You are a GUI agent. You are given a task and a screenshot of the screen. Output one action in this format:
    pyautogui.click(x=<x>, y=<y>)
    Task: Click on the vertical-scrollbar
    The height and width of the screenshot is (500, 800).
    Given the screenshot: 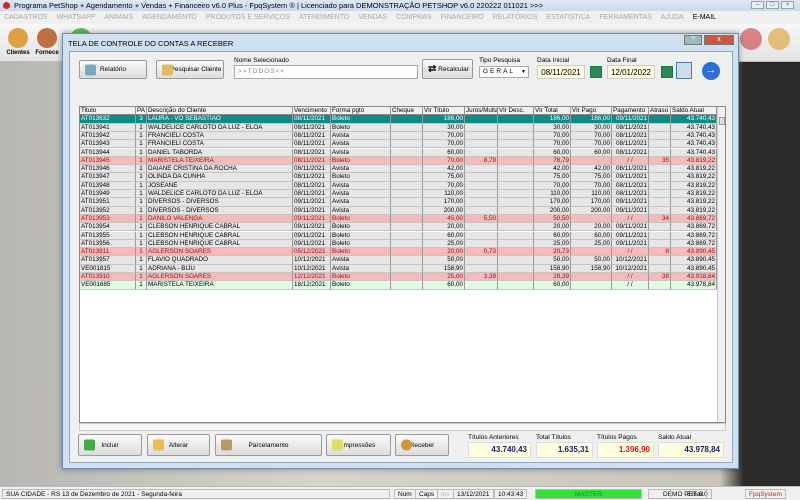 What is the action you would take?
    pyautogui.click(x=721, y=264)
    